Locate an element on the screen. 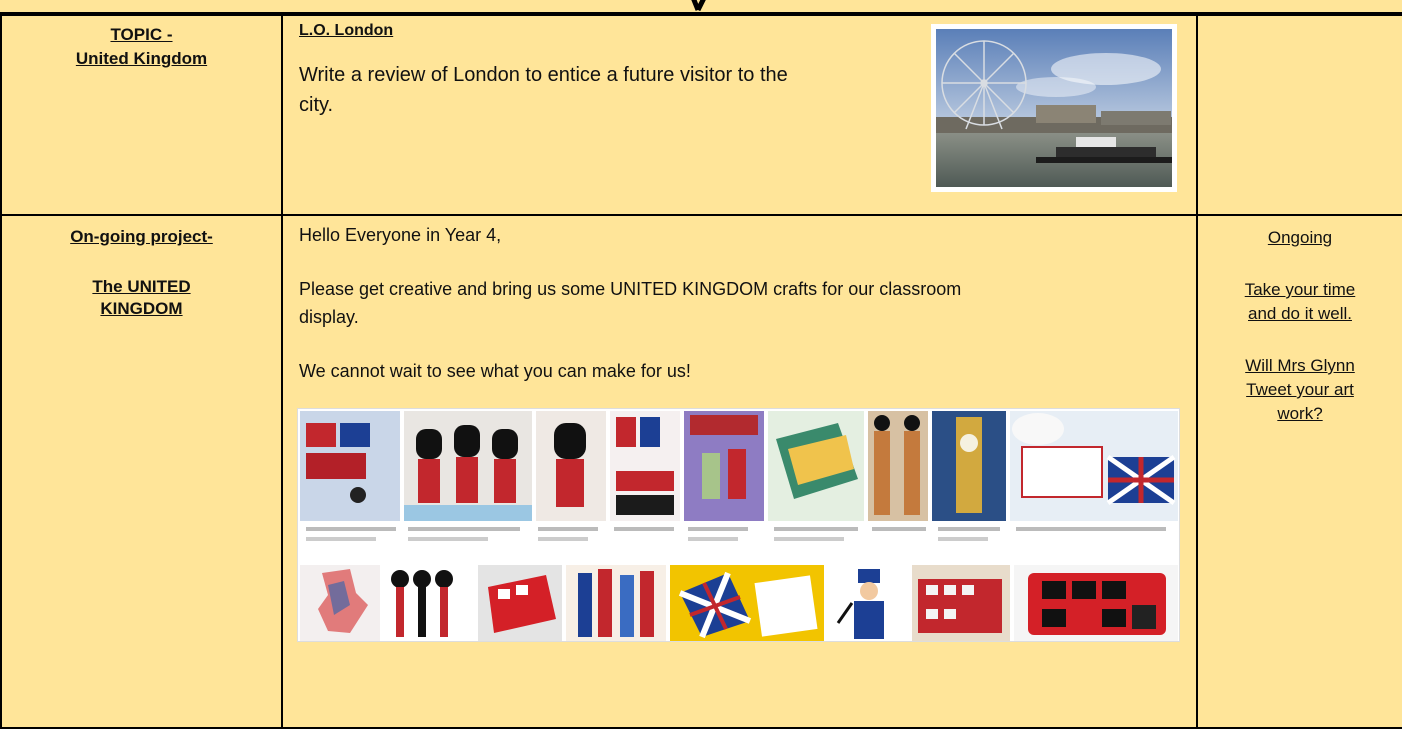 This screenshot has width=1402, height=729. craft-thumb-palace-guards is located at coordinates (898, 466).